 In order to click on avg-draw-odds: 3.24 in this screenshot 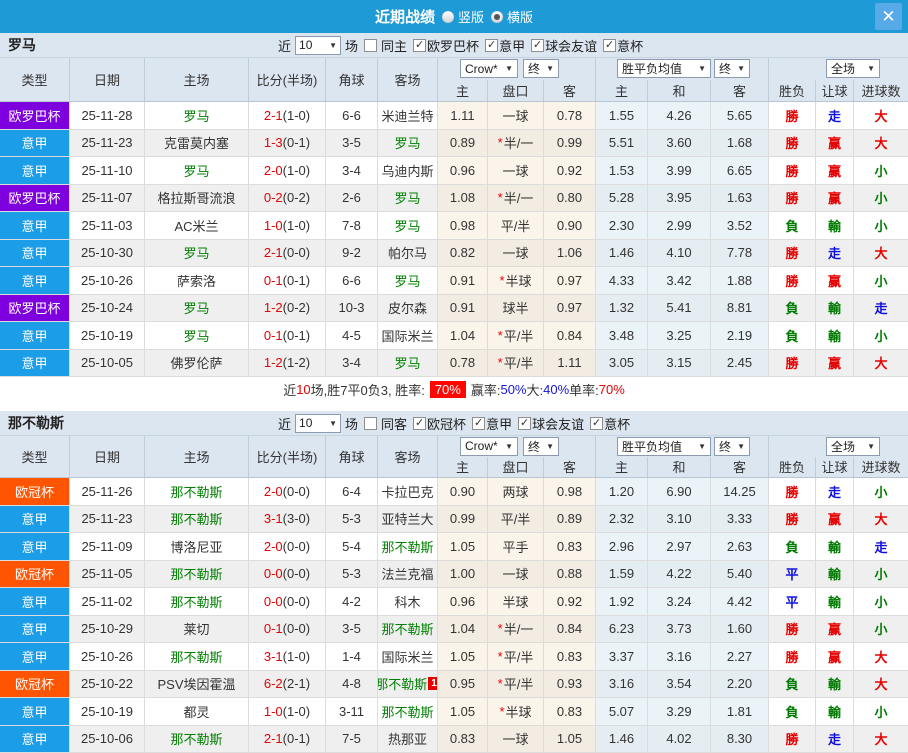, I will do `click(679, 602)`.